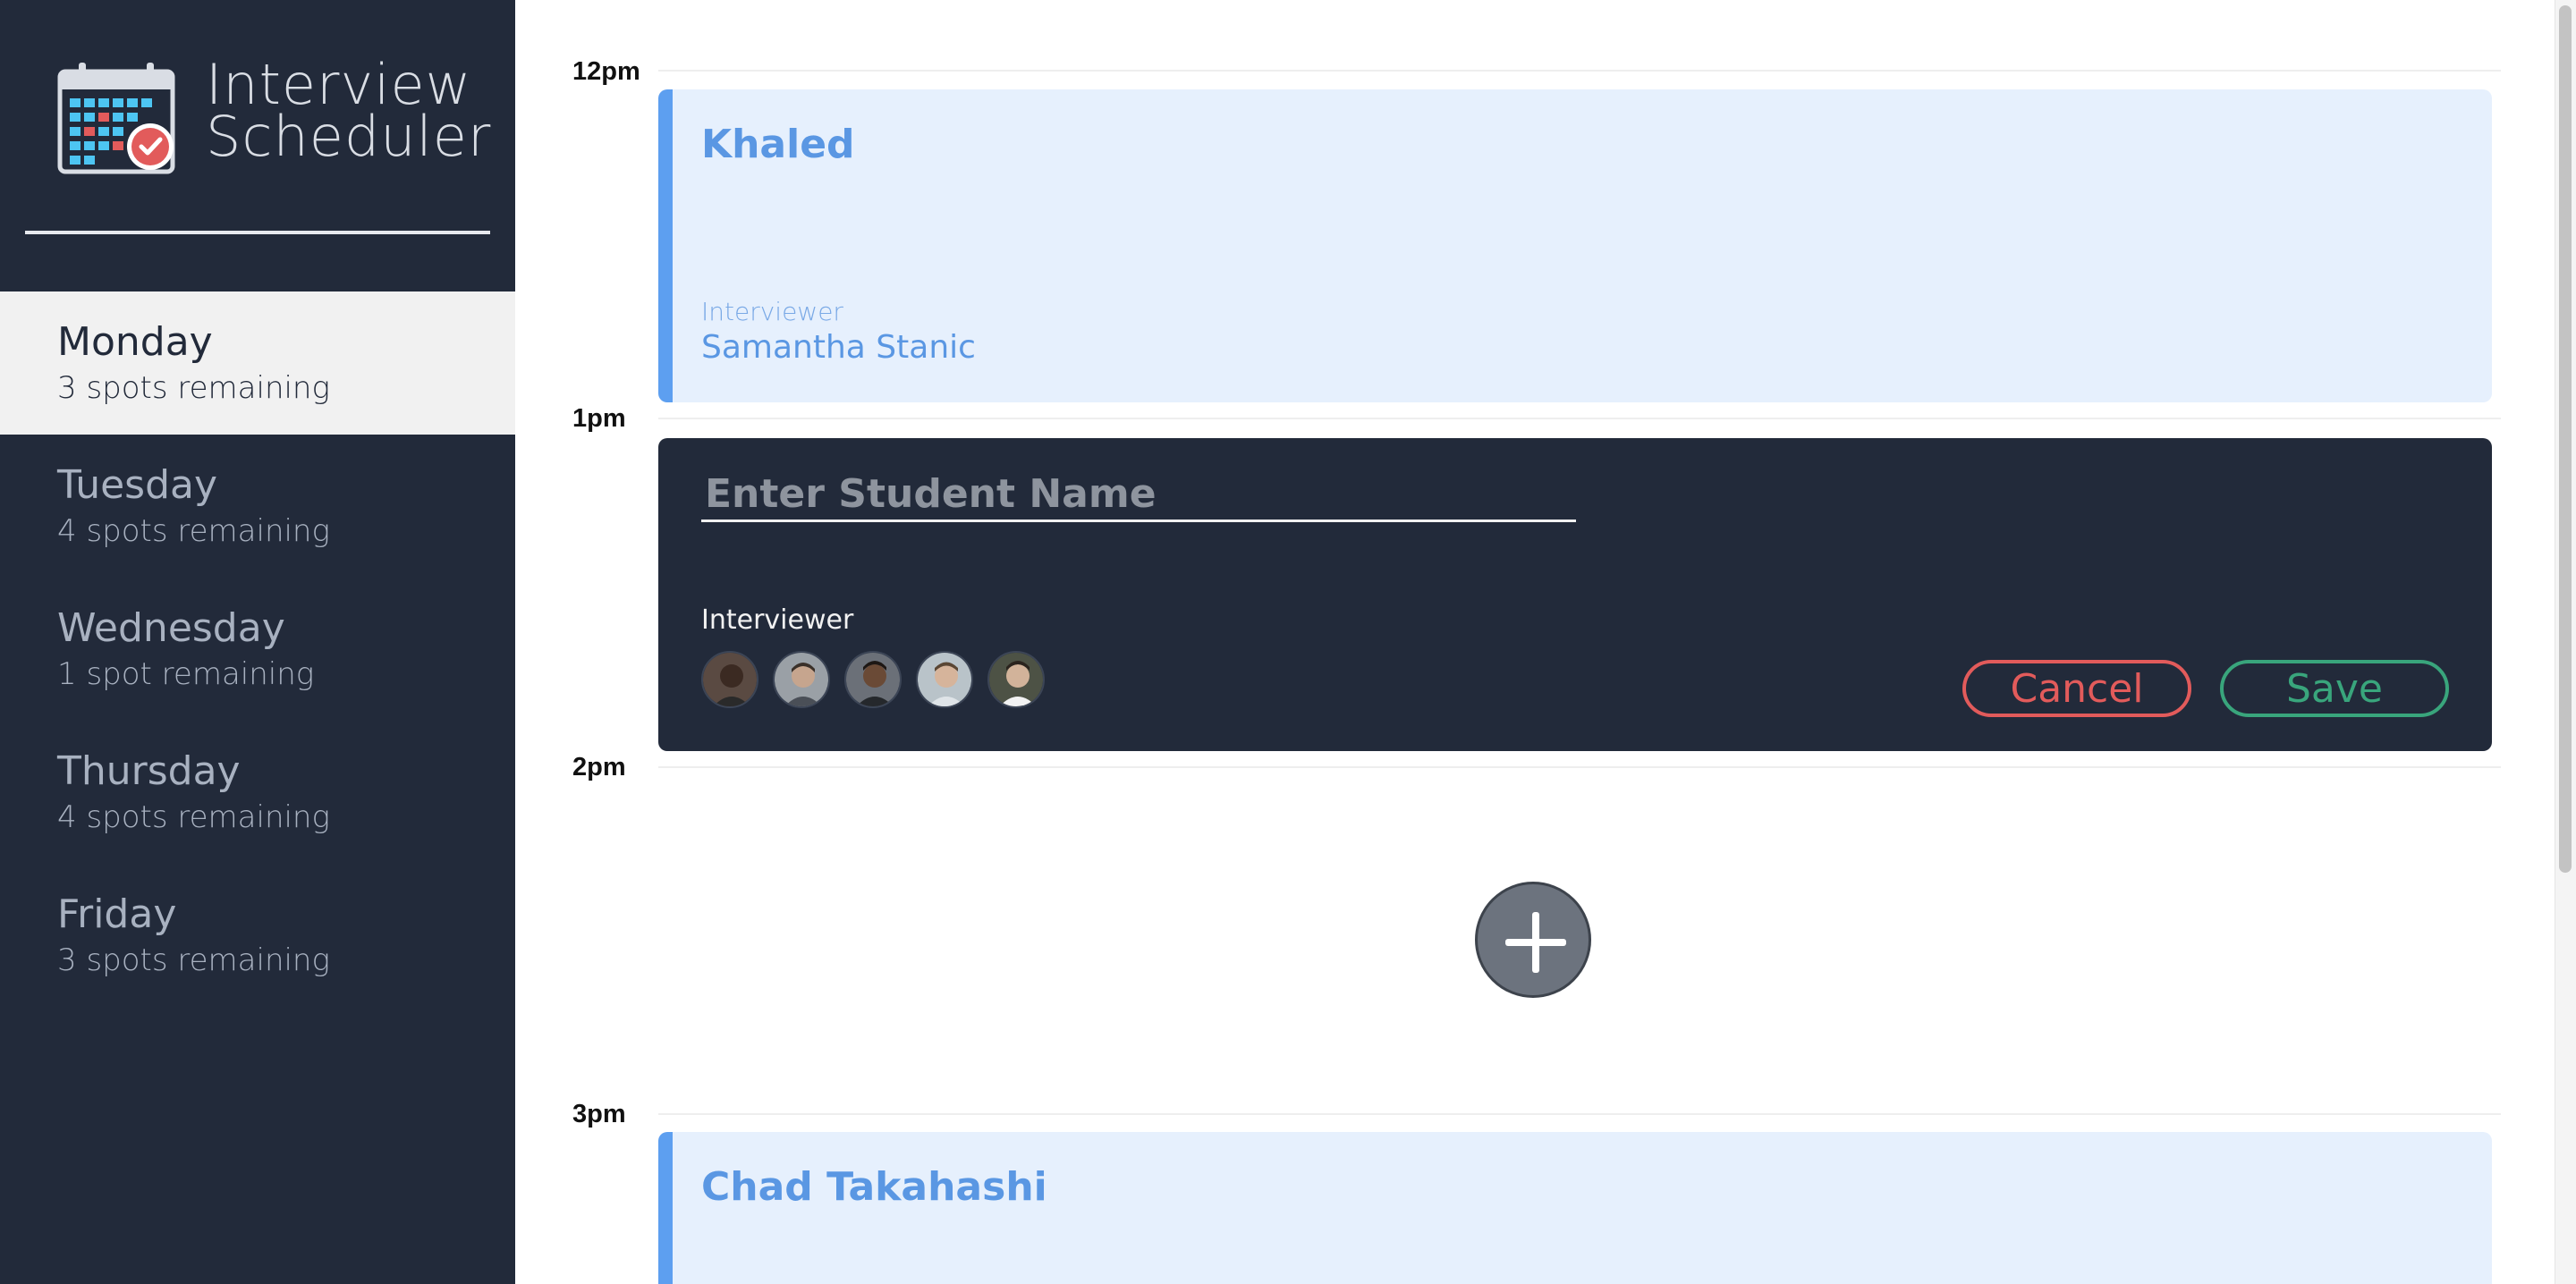  Describe the element at coordinates (257, 363) in the screenshot. I see `day-item-monday: Monday 3 spots remaining` at that location.